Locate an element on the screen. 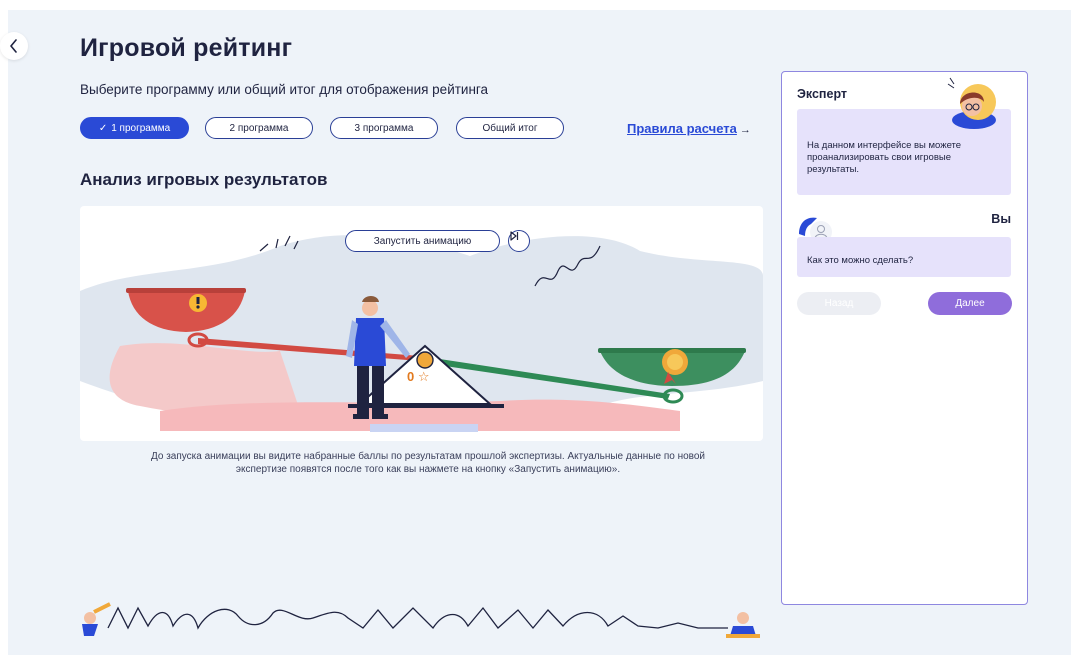  expert-avatar is located at coordinates (971, 103).